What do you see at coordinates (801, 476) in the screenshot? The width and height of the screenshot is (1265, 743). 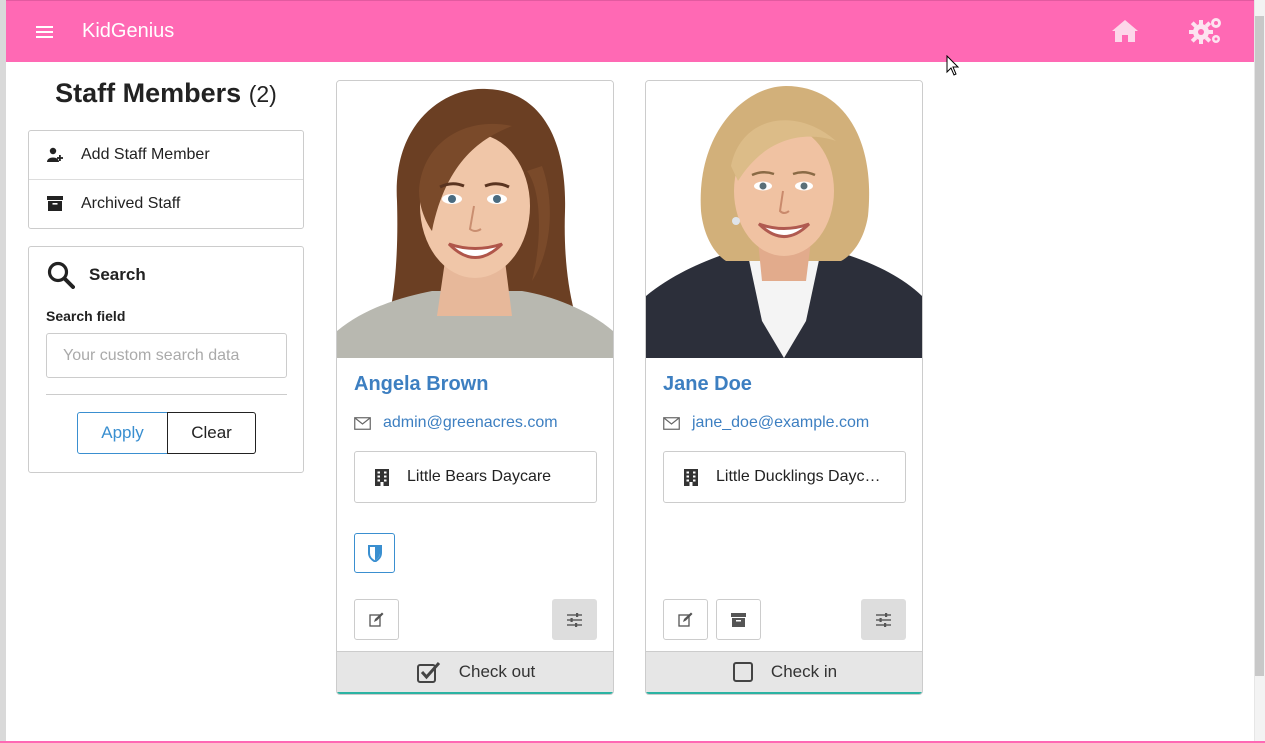 I see `staff-location-name: Little Ducklings Daycare` at bounding box center [801, 476].